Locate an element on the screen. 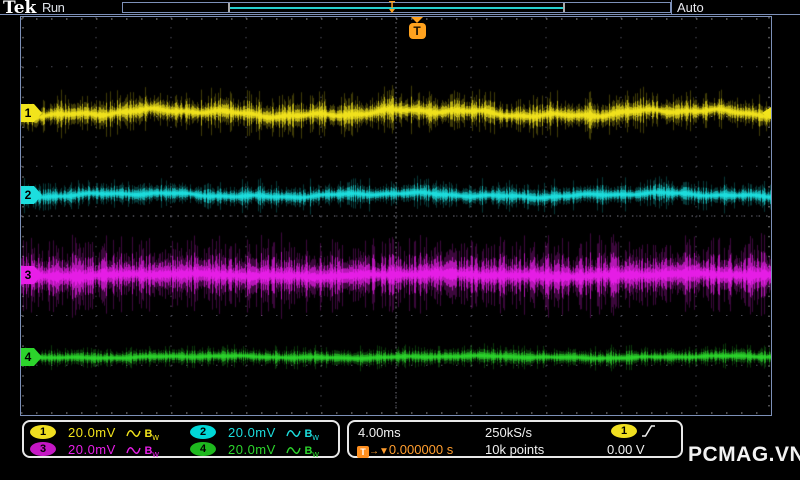 The width and height of the screenshot is (800, 480). channel-1-scale: 20.0mV is located at coordinates (92, 432).